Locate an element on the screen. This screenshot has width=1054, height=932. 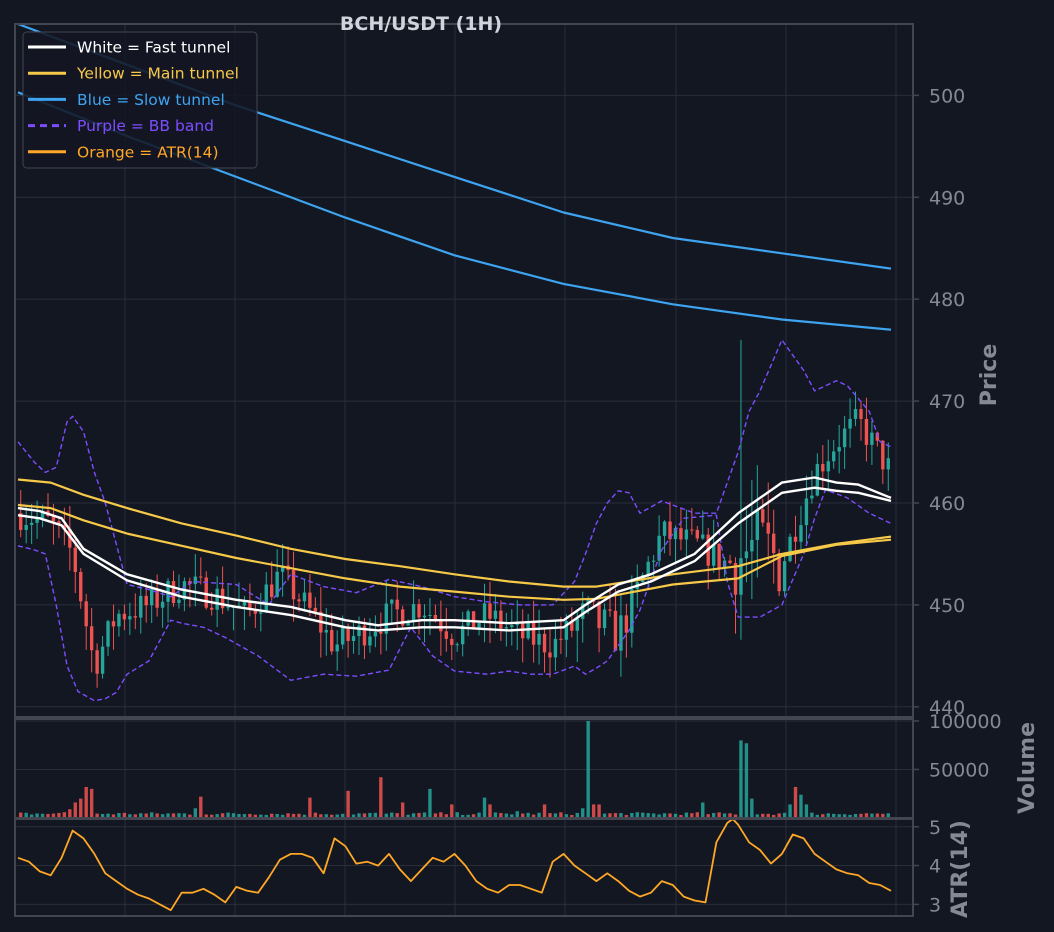
legend-label: Purple = BB band is located at coordinates (145, 126).